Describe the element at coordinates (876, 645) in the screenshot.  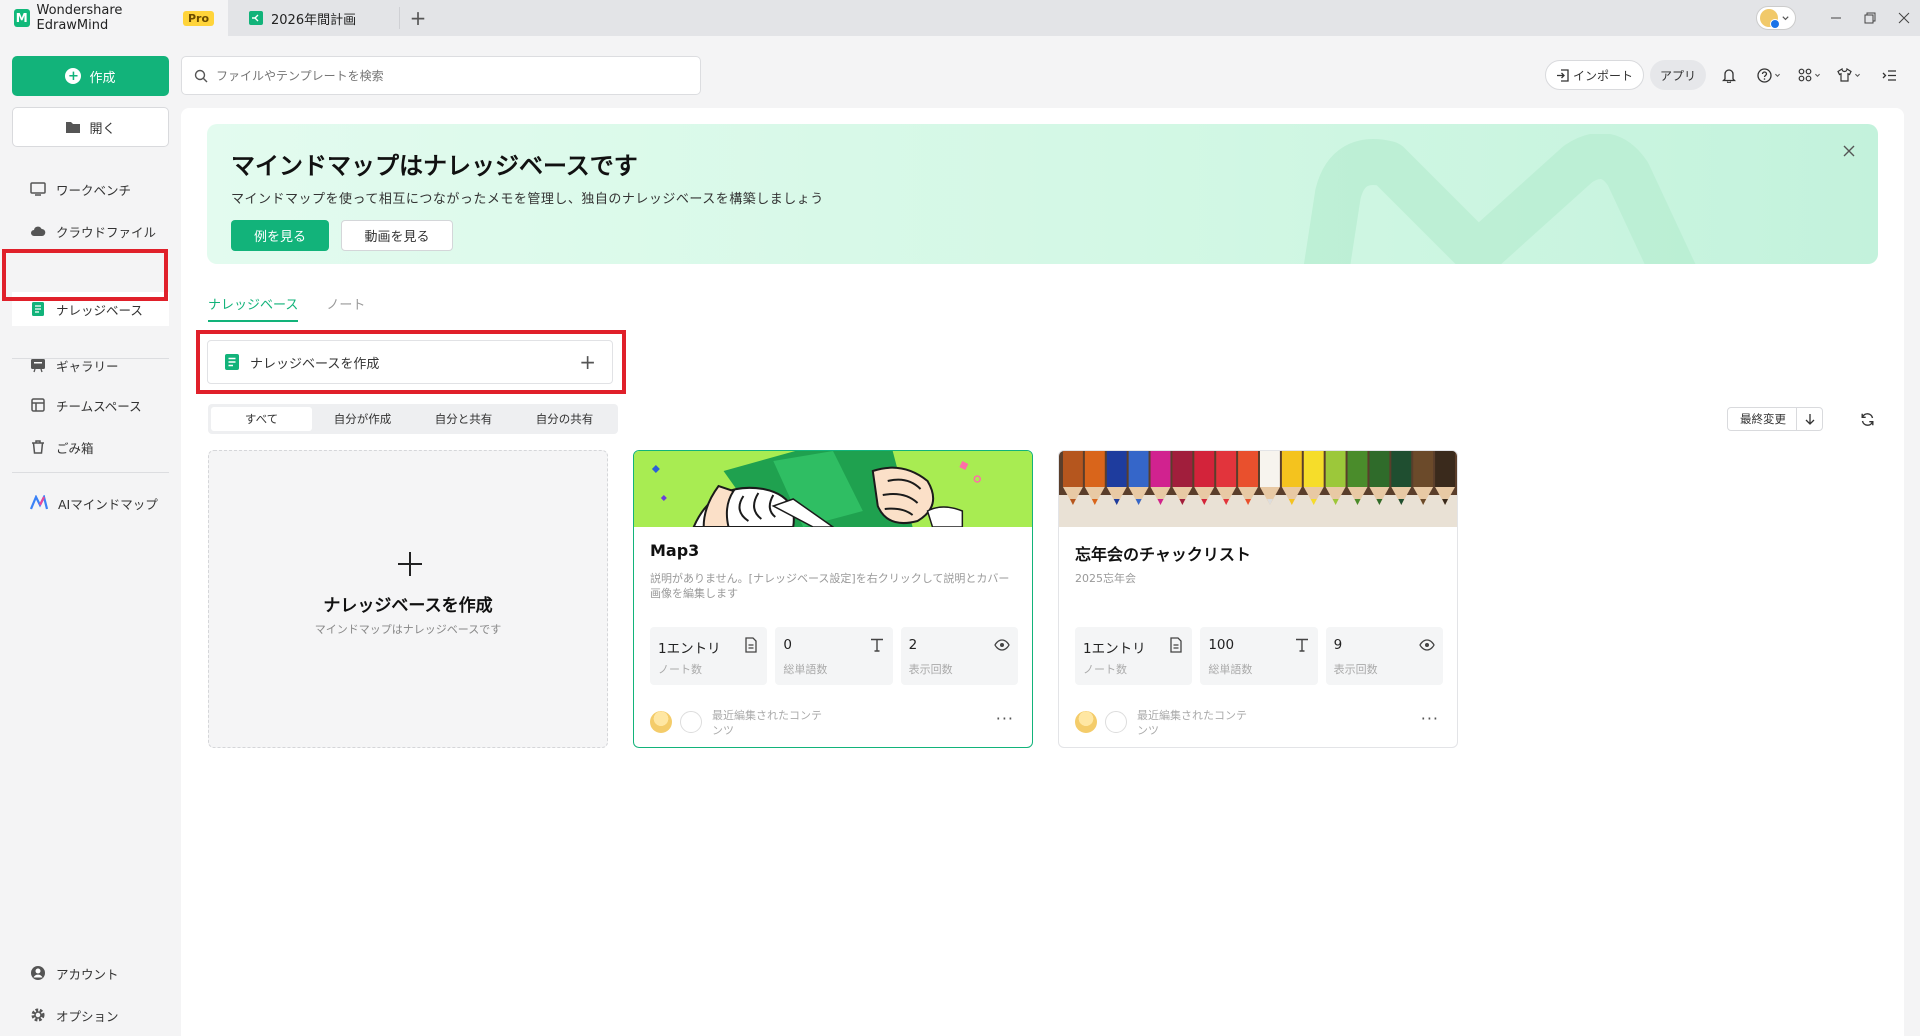
I see `text-icon` at that location.